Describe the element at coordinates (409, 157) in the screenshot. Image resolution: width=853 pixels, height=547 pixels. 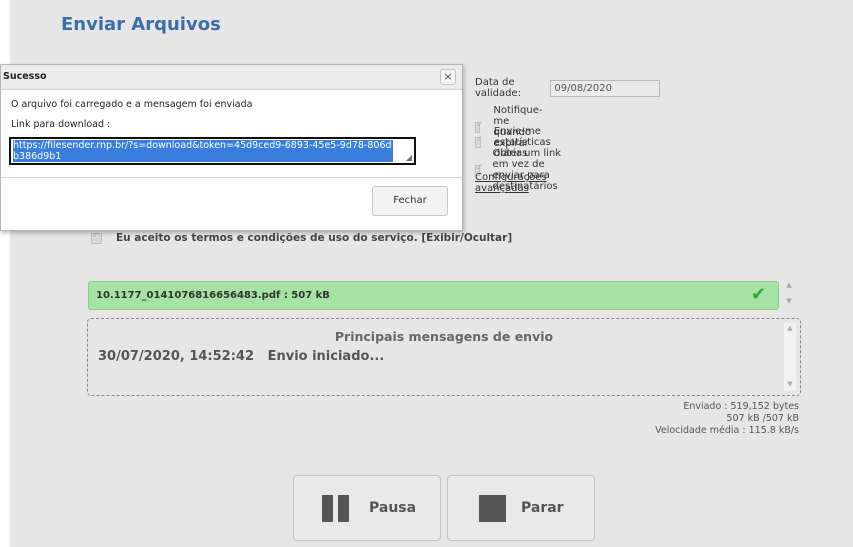
I see `resize-grip-icon: ◢` at that location.